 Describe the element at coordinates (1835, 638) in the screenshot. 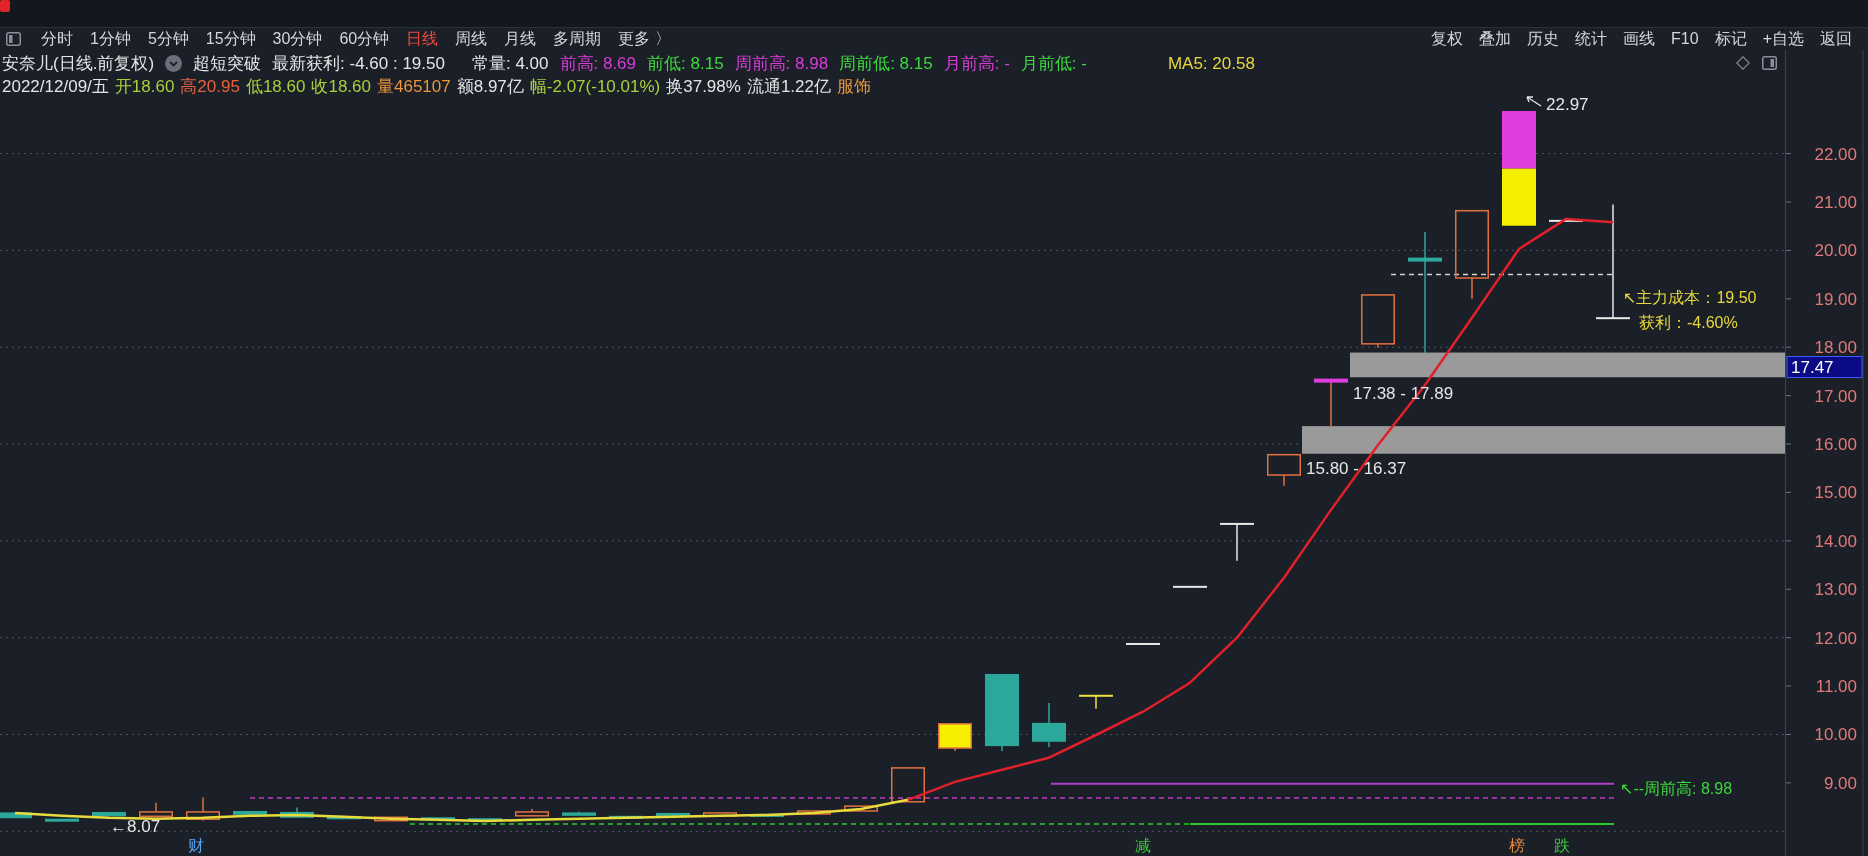

I see `axis-label: 12.00` at that location.